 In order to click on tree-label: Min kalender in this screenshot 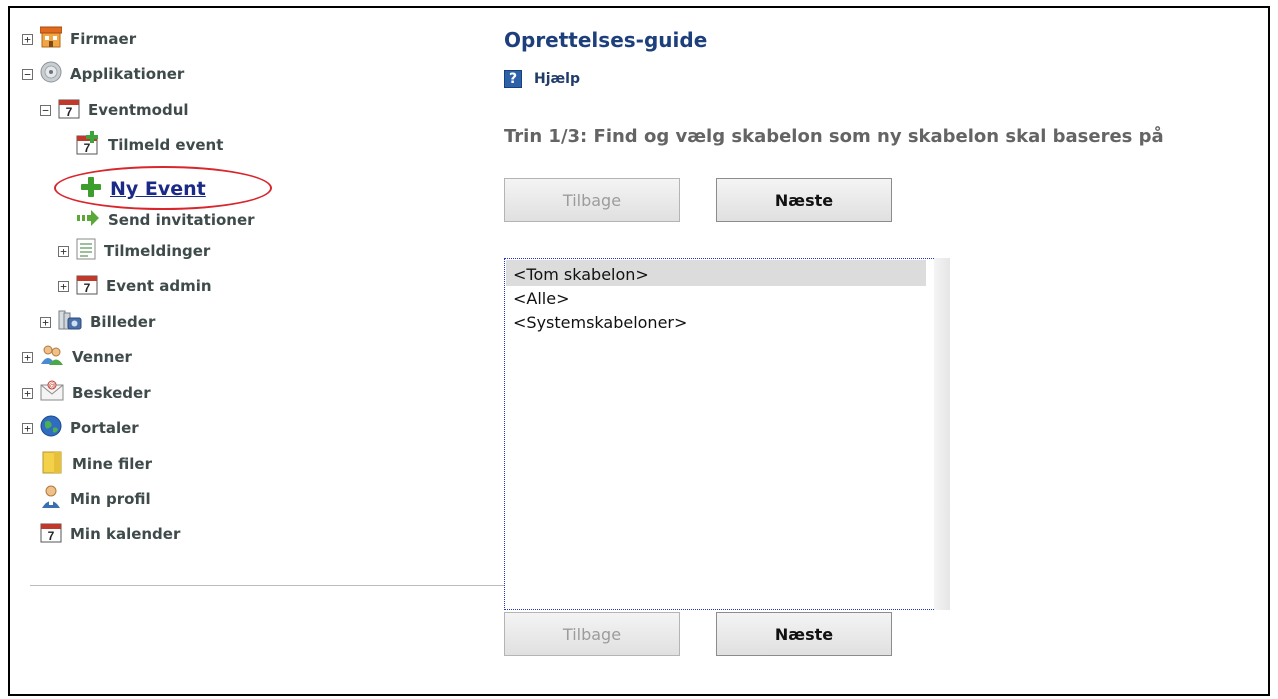, I will do `click(125, 534)`.